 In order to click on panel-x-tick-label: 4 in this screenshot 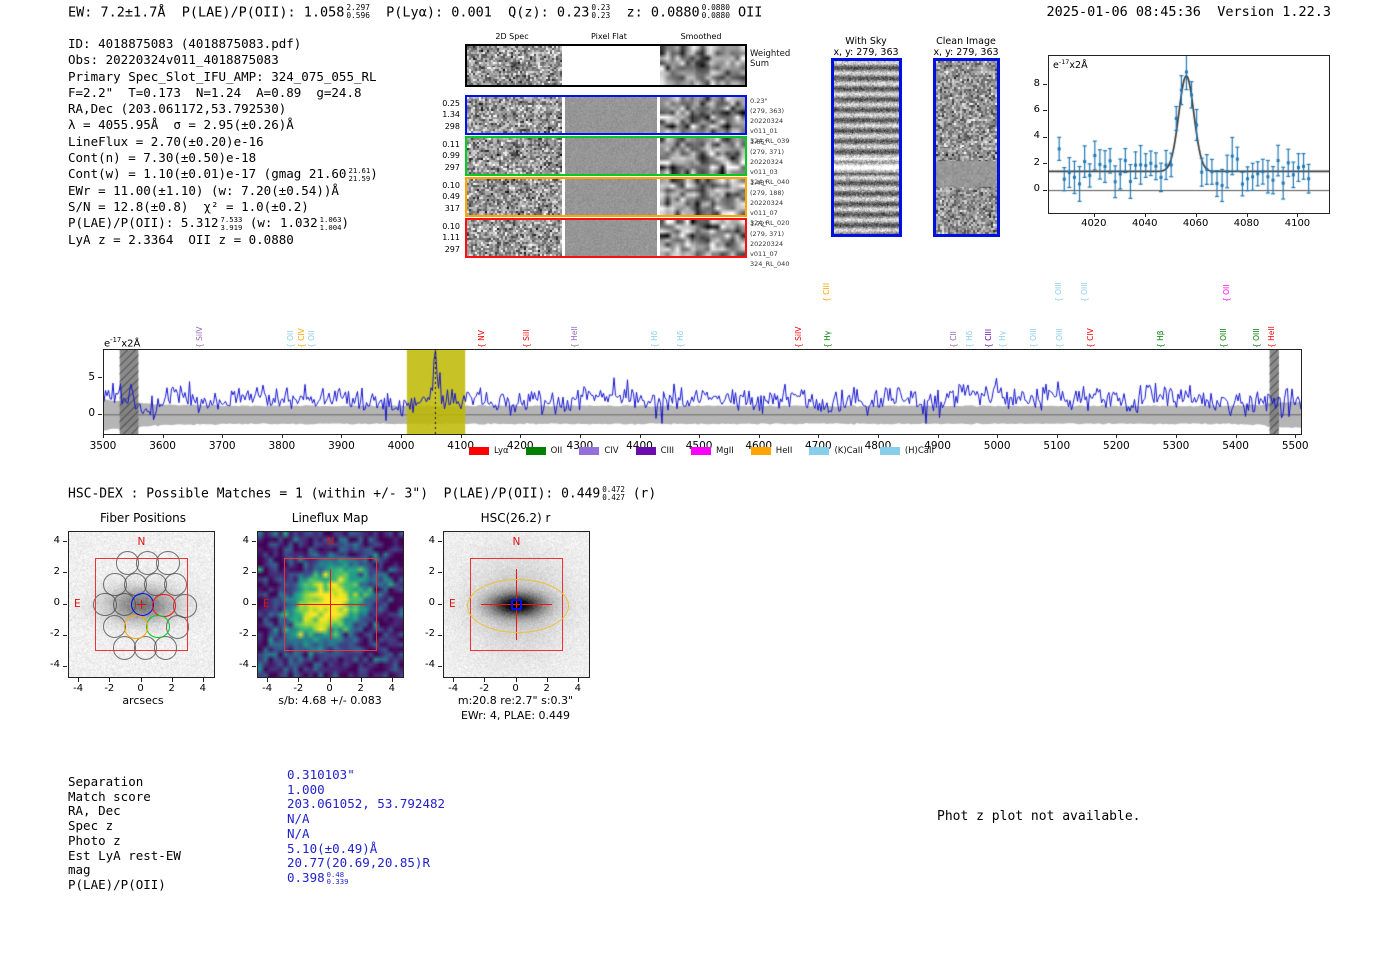, I will do `click(392, 688)`.